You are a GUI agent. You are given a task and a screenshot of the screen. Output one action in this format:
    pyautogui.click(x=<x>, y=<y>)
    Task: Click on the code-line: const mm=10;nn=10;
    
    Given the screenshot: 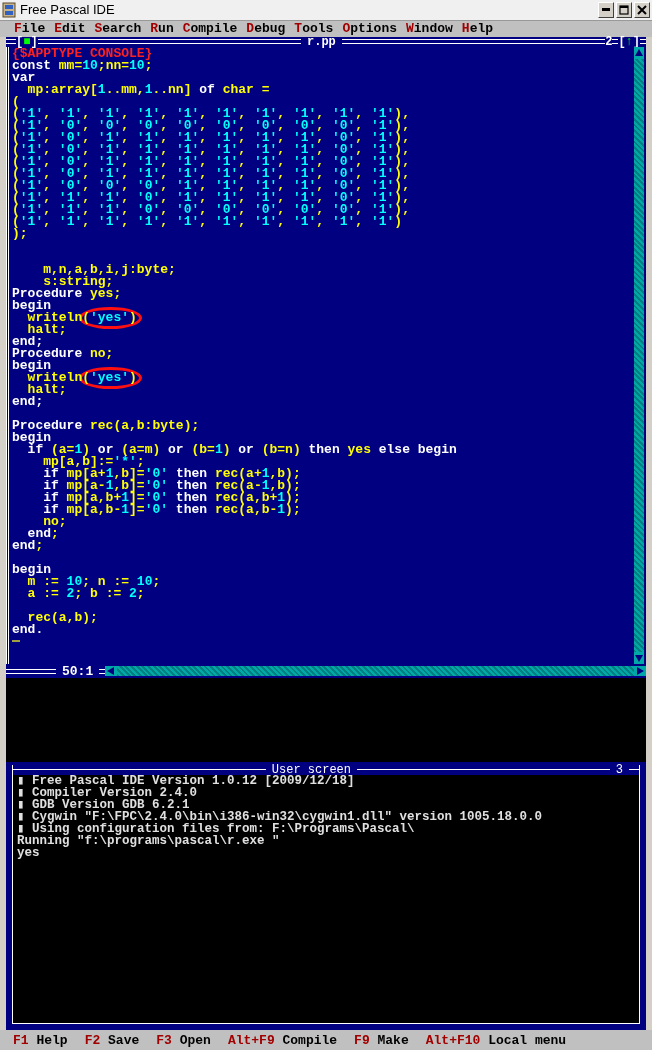 What is the action you would take?
    pyautogui.click(x=82, y=65)
    